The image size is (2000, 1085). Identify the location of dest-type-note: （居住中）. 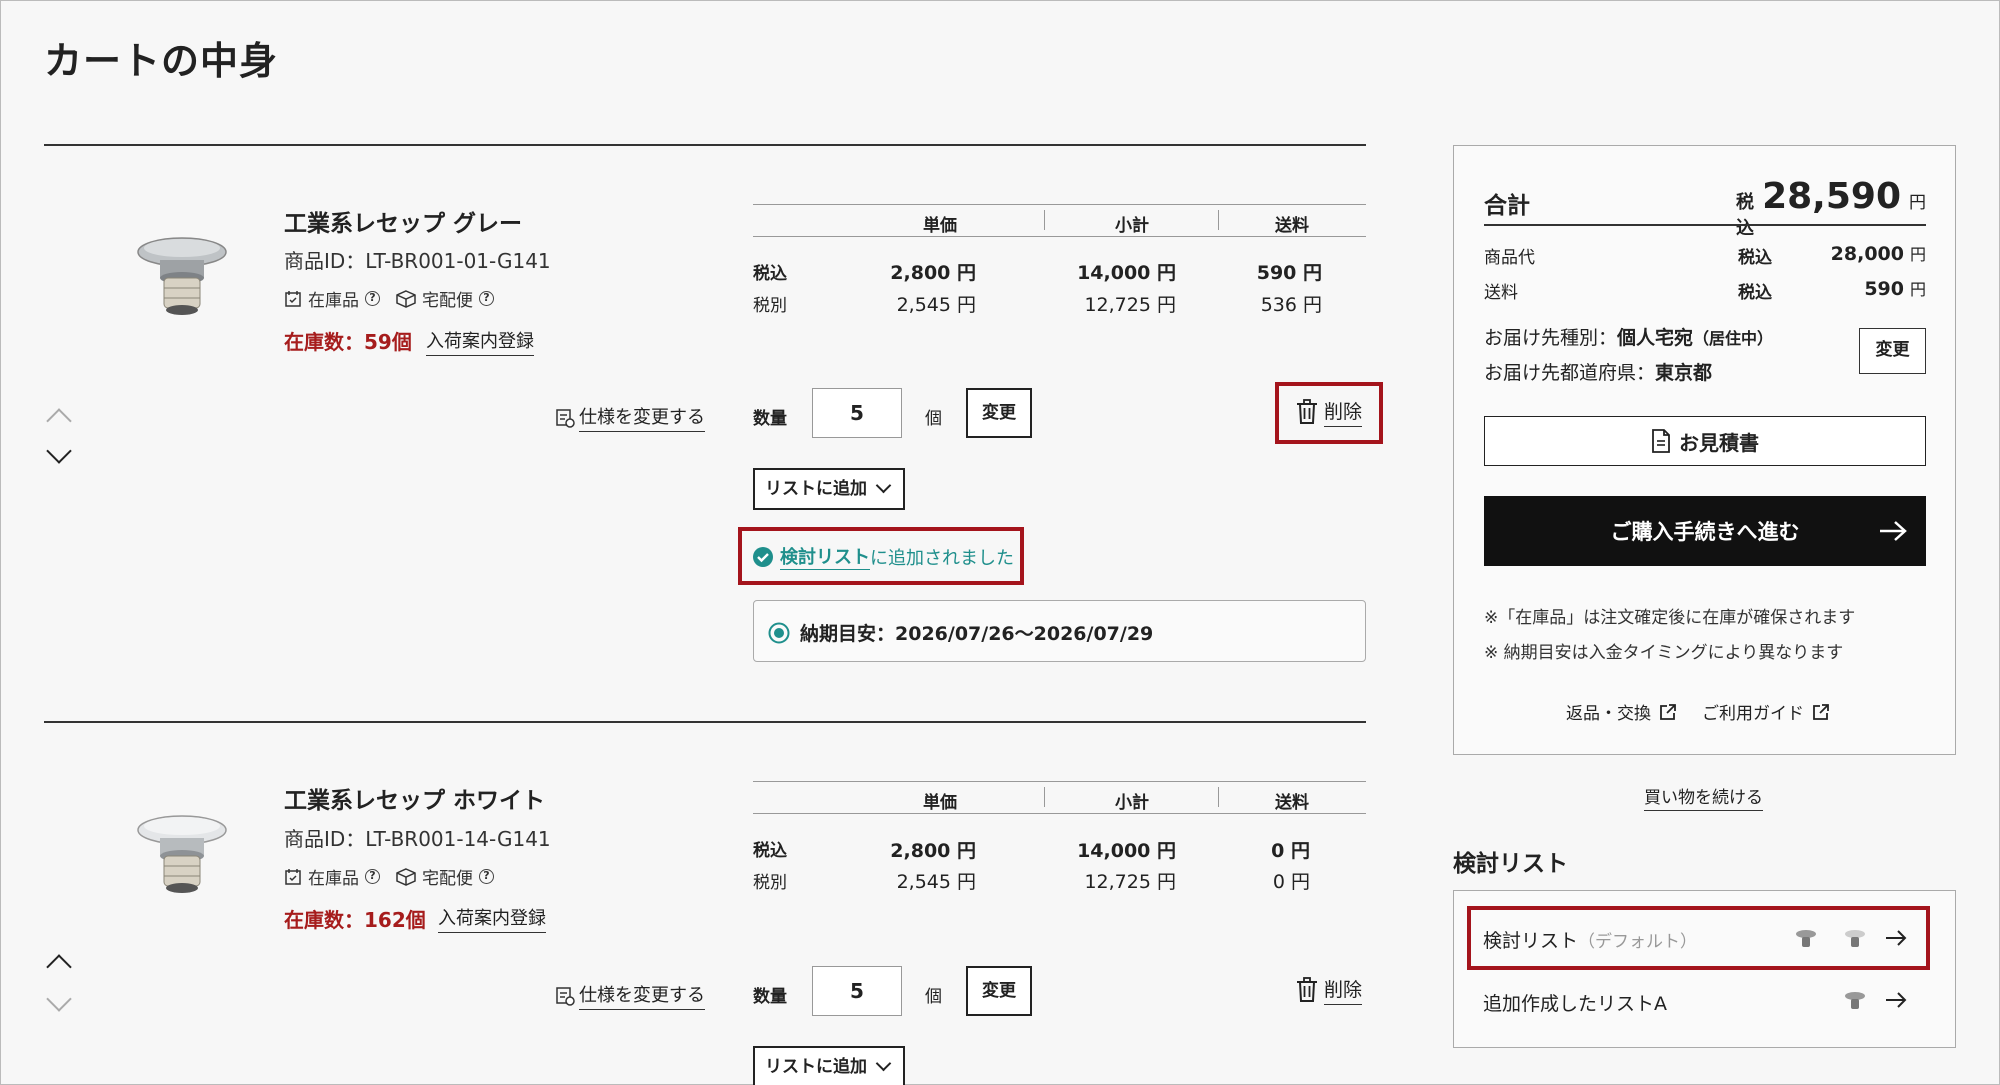
(1733, 338).